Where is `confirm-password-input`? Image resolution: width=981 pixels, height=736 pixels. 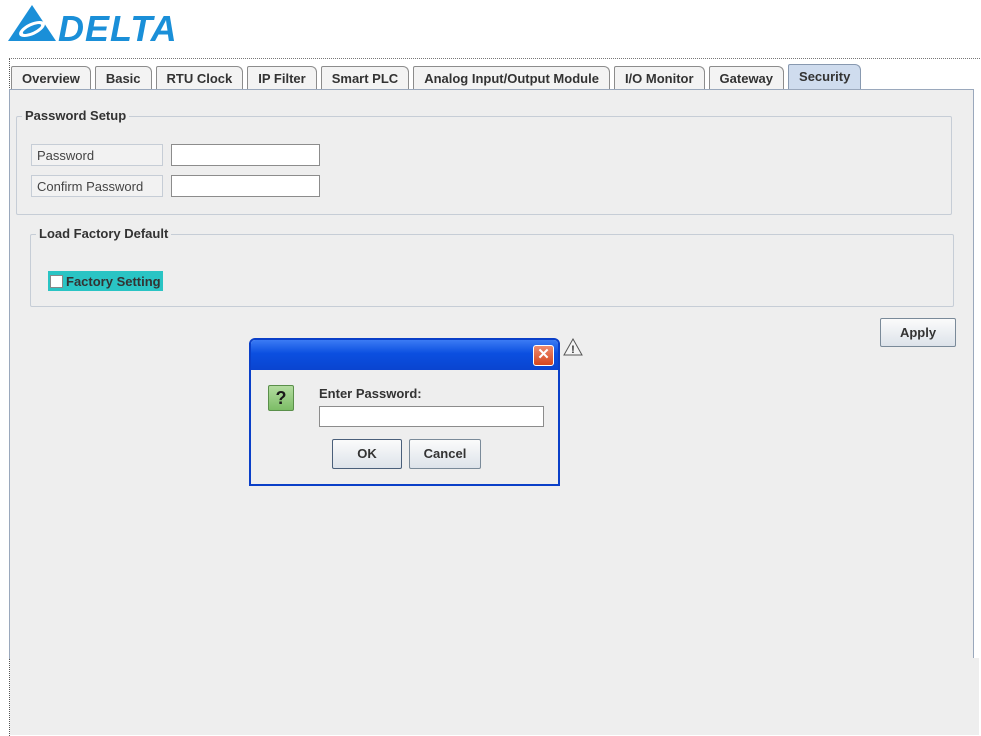 confirm-password-input is located at coordinates (245, 186).